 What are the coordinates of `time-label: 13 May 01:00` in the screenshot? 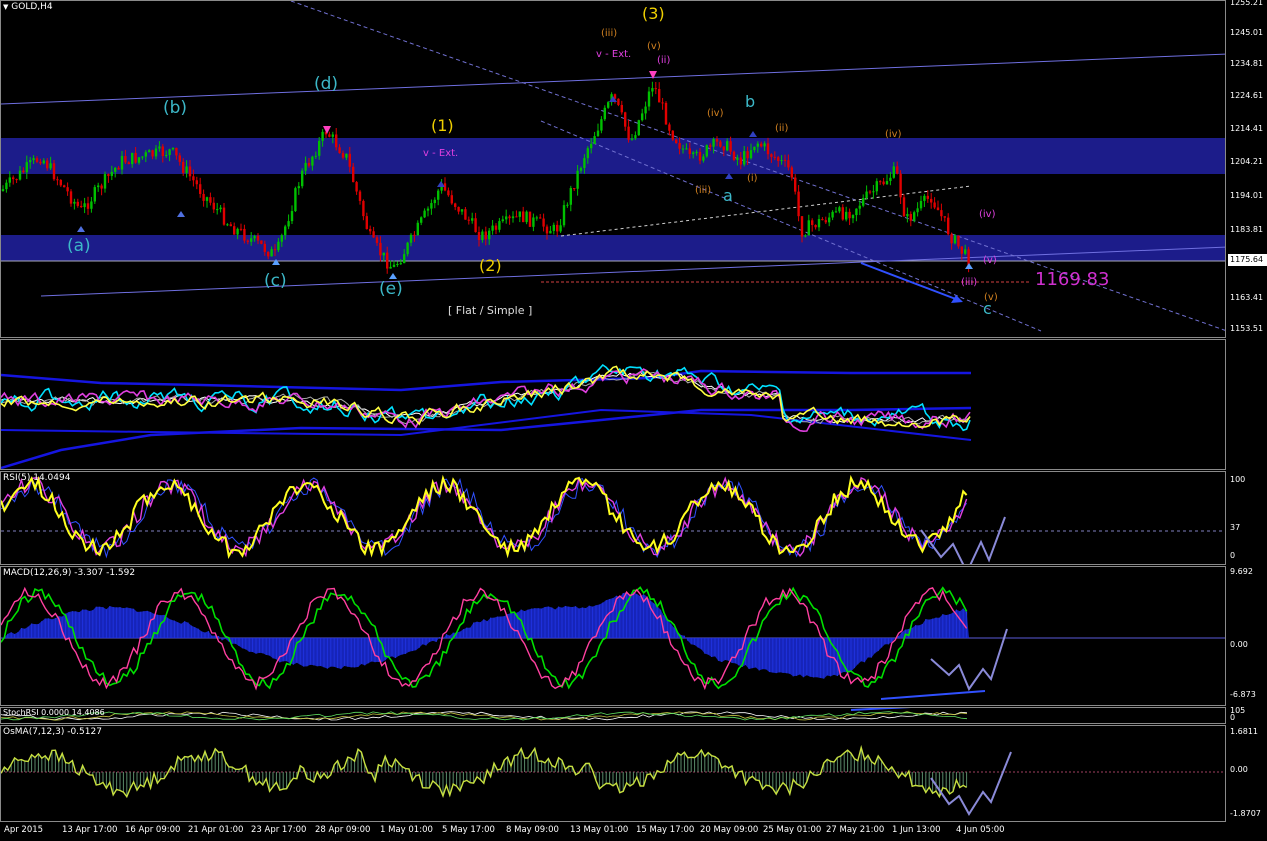 It's located at (599, 830).